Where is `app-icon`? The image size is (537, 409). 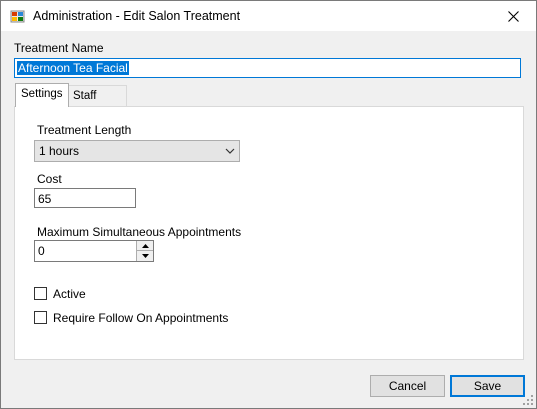 app-icon is located at coordinates (17, 16).